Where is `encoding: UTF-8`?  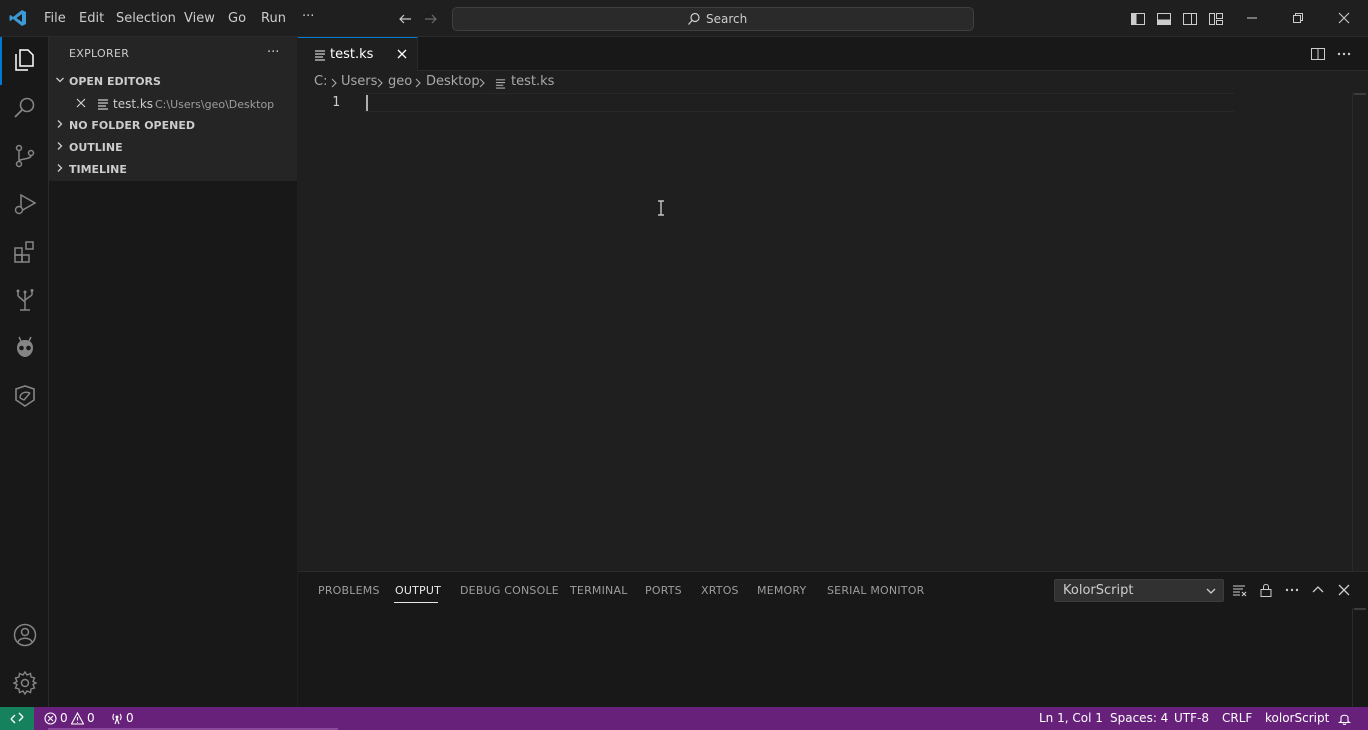
encoding: UTF-8 is located at coordinates (1191, 718).